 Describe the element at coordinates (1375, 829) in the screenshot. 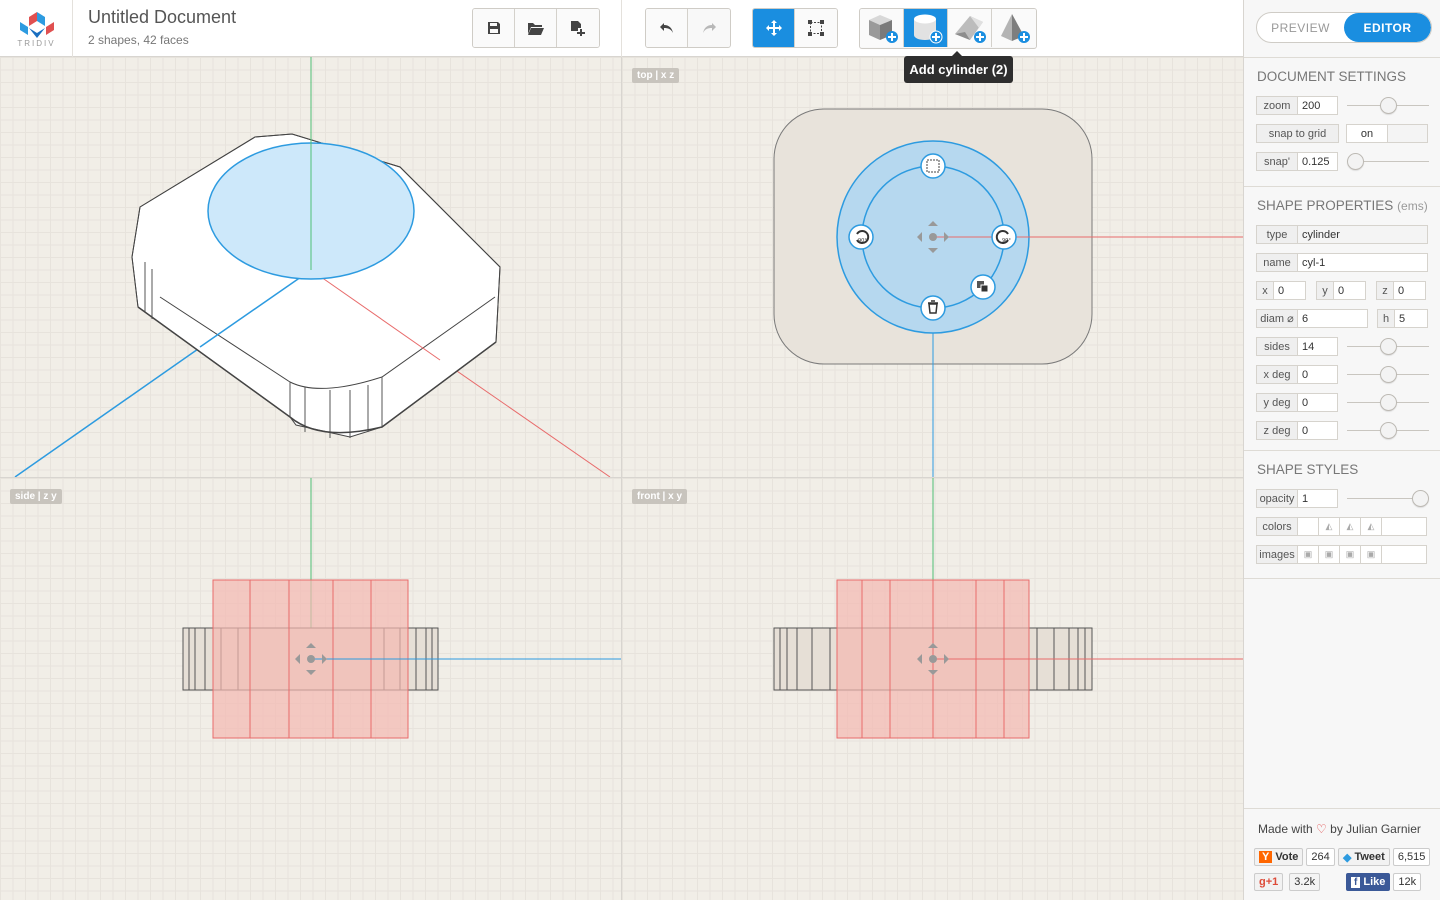

I see `author-link: by Julian Garnier` at that location.